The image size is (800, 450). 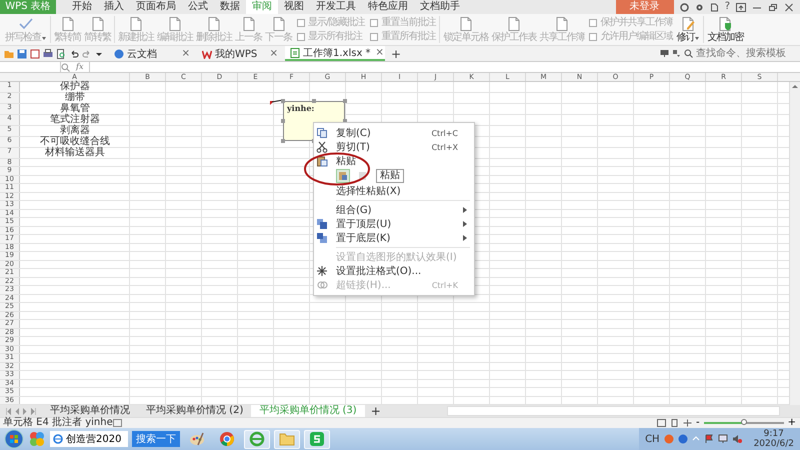 What do you see at coordinates (26, 24) in the screenshot?
I see `spell-check-icon` at bounding box center [26, 24].